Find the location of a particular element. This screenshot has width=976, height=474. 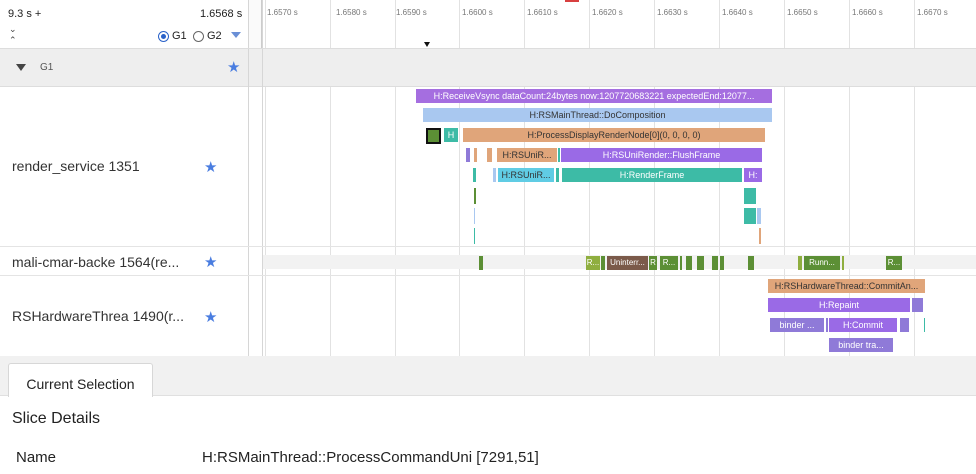

collapse-triangle-icon is located at coordinates (21, 67).